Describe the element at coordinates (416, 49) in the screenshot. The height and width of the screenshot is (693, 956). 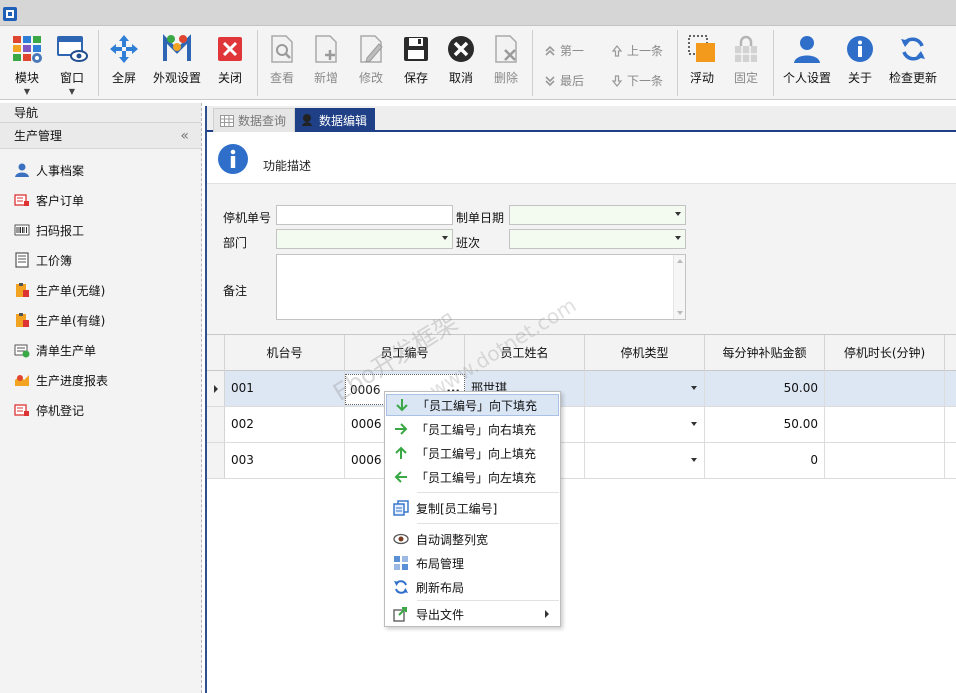
I see `save-disk-icon` at that location.